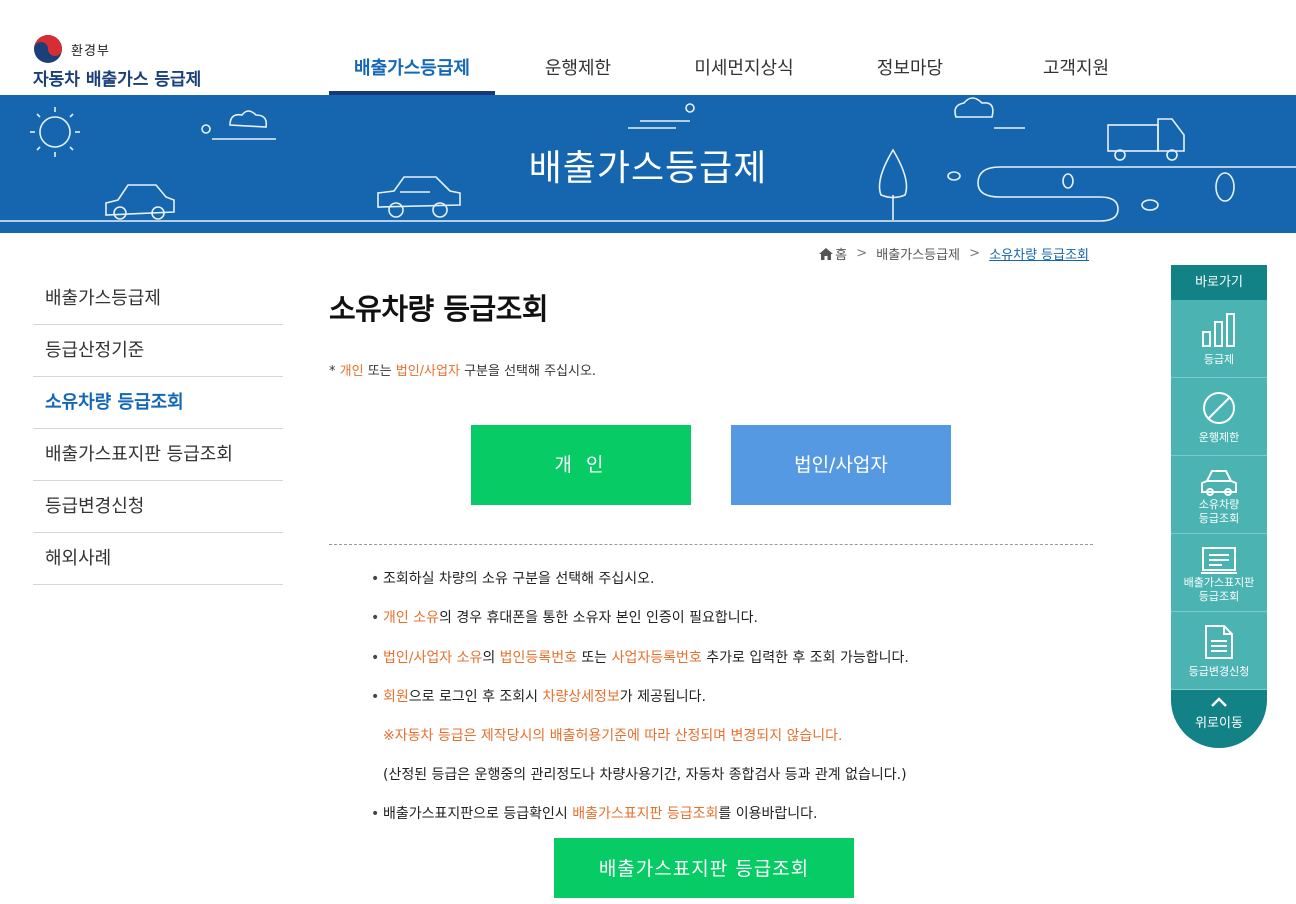  I want to click on list-item: • 개인 소유의 경우 휴대폰을 통한 소유자 본인 인증이 필요합니다., so click(564, 618).